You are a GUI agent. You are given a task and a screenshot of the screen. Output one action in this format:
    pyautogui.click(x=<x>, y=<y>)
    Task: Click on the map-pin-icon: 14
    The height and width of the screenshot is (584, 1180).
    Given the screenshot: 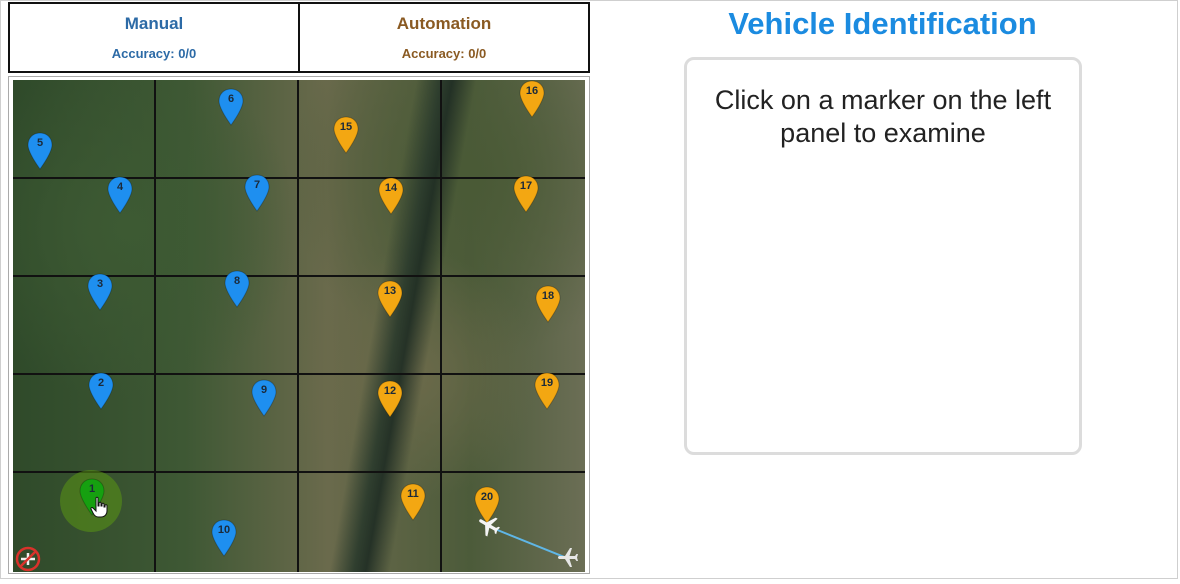 What is the action you would take?
    pyautogui.click(x=391, y=196)
    